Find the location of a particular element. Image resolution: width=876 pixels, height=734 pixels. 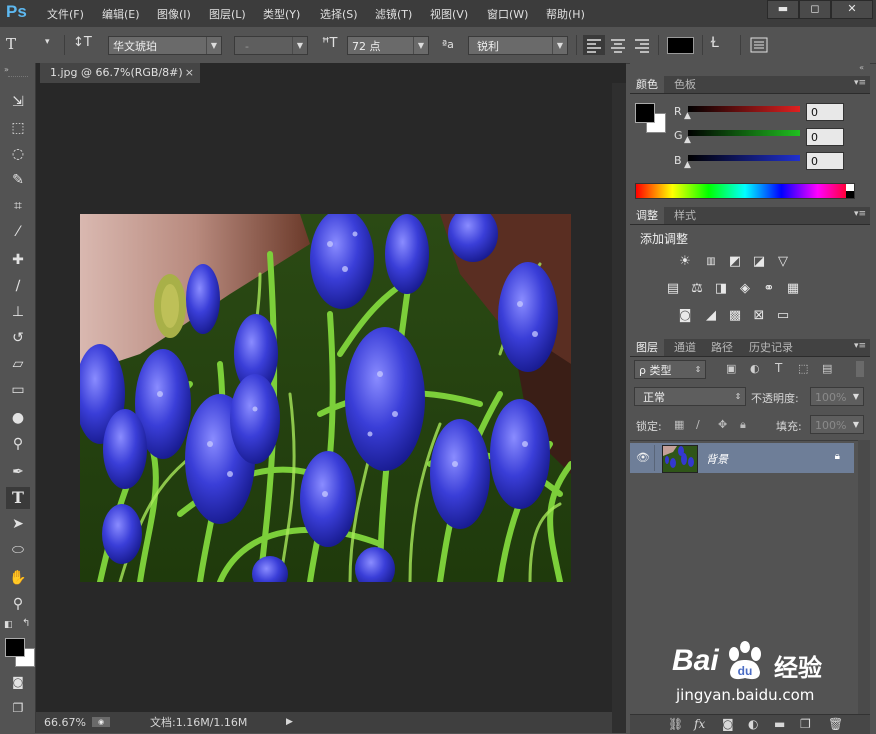

quick-mask-icon: ◙ is located at coordinates (18, 682).